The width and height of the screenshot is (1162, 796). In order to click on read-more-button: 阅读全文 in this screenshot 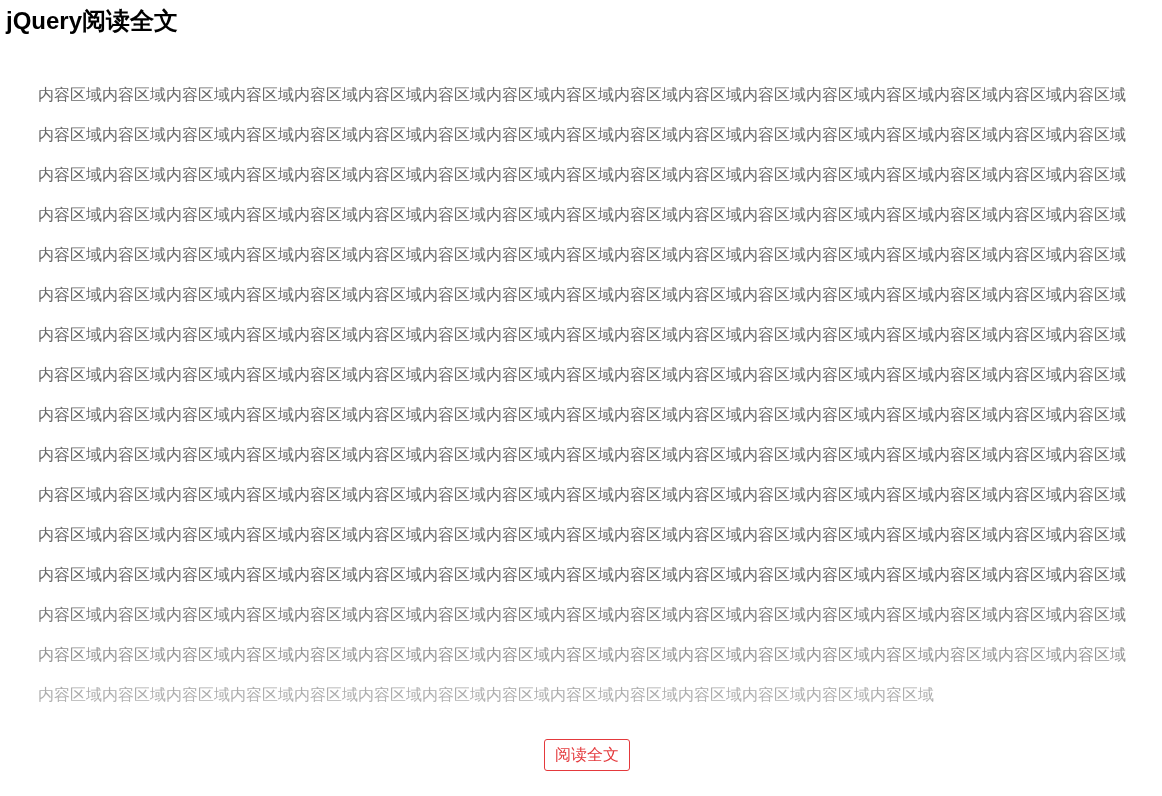, I will do `click(587, 755)`.